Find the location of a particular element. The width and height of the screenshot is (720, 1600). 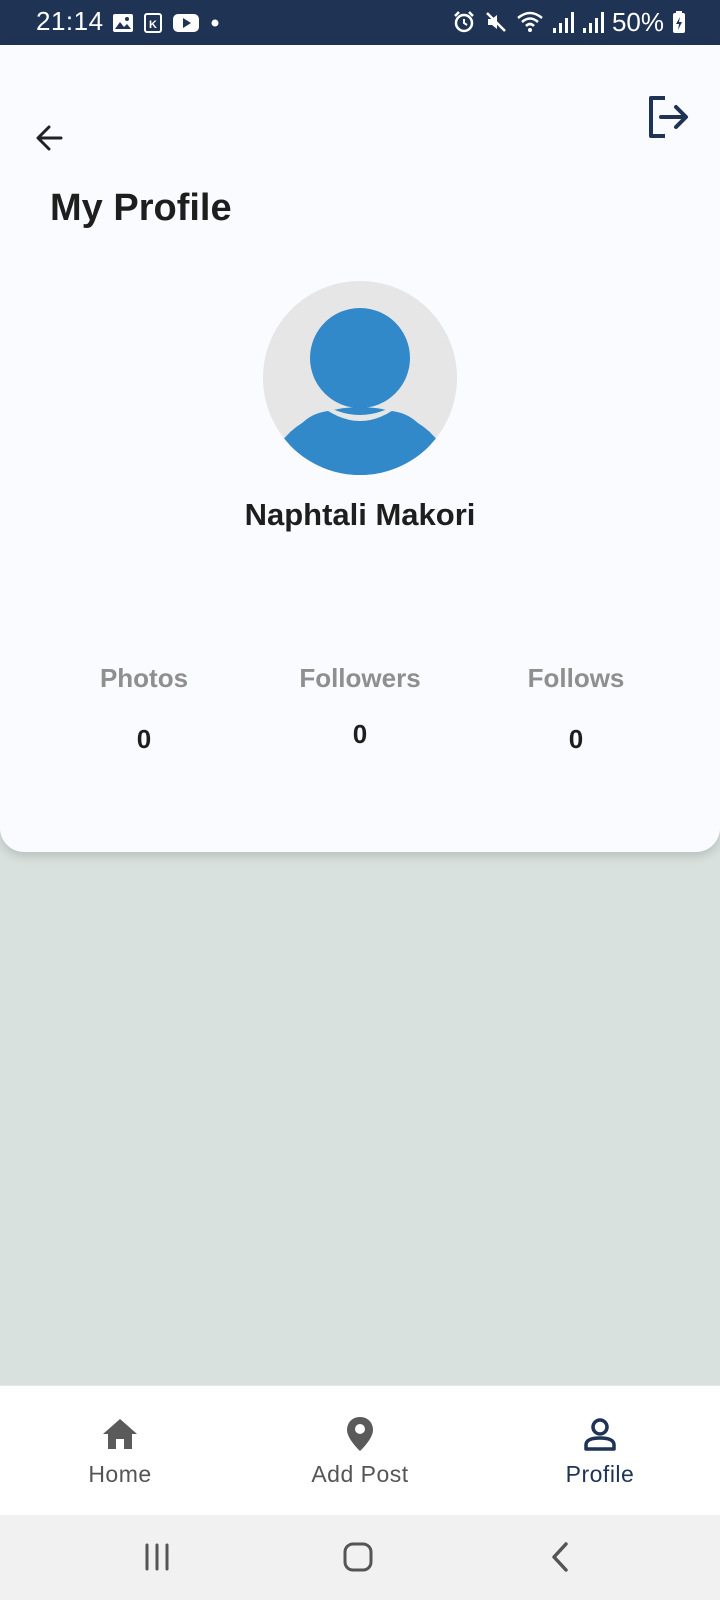

dot-icon is located at coordinates (215, 23).